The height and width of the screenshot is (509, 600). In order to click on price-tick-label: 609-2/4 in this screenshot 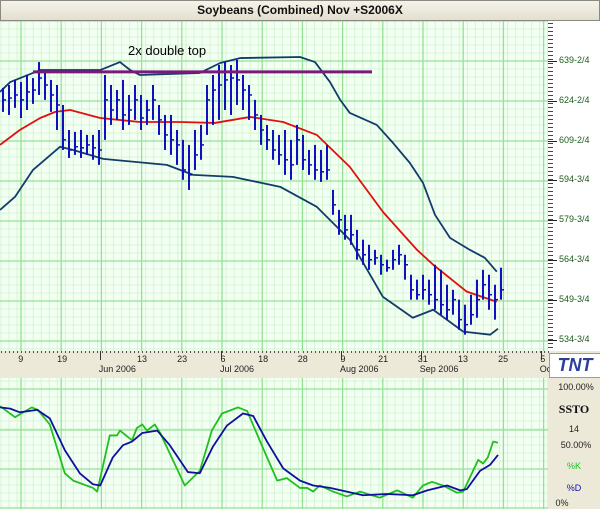, I will do `click(574, 139)`.